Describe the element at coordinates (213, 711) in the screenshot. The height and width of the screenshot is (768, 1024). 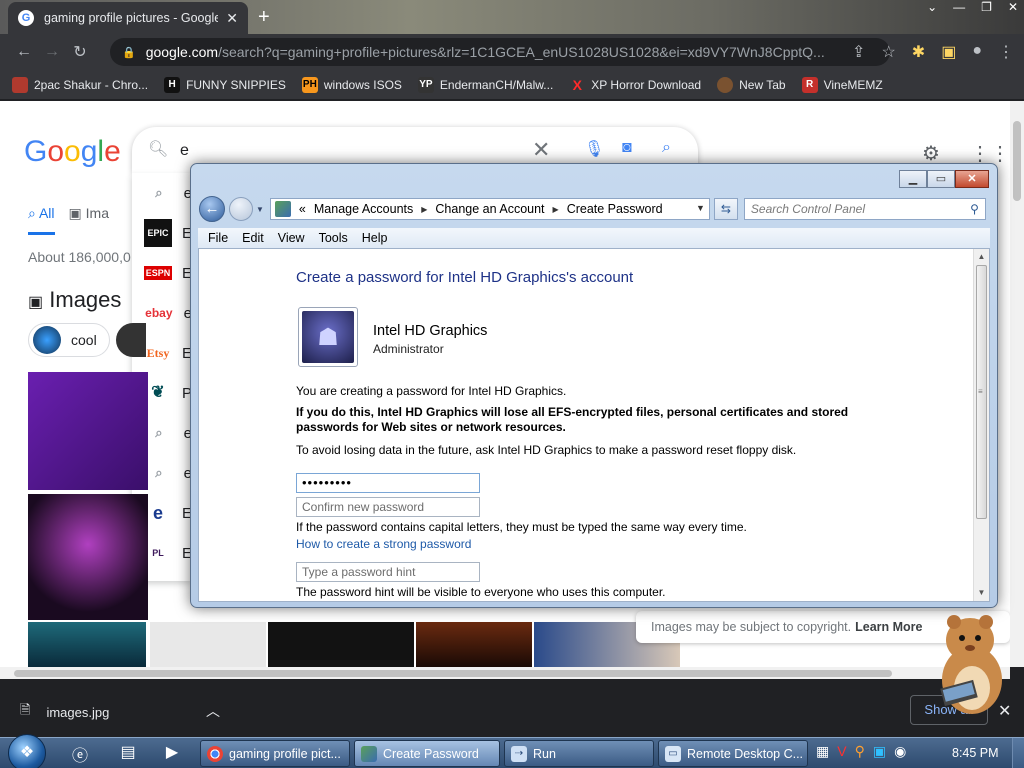
I see `chevron-up-icon: ︿` at that location.